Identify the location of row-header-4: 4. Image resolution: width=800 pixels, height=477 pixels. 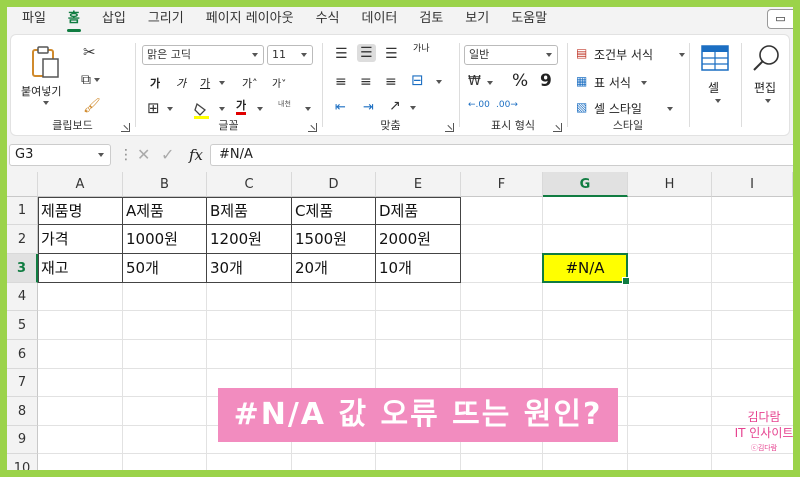
(22, 297).